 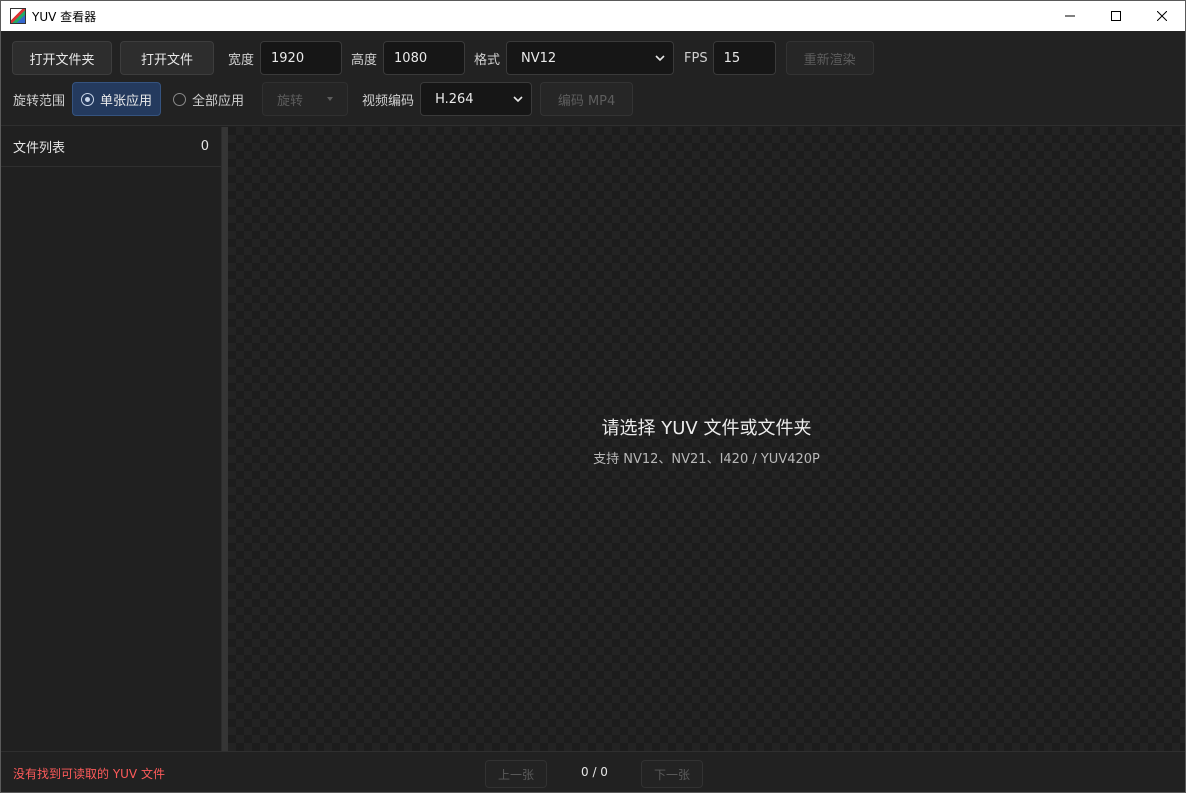 I want to click on status-bar: 没有找到可读取的 YUV 文件 上一张 0 / 0 下一张, so click(x=593, y=771).